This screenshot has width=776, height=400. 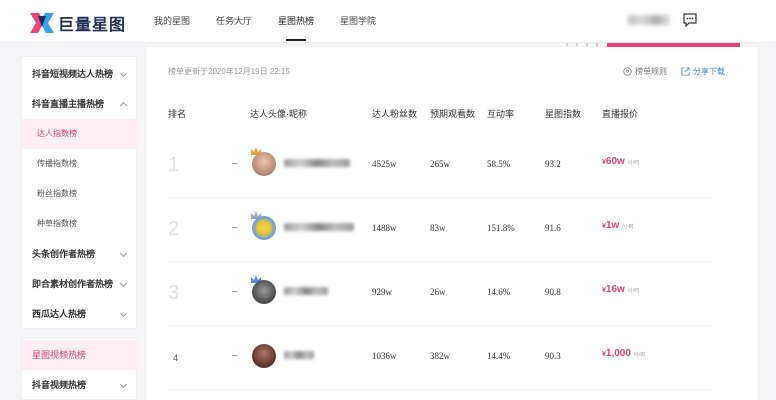 What do you see at coordinates (80, 164) in the screenshot?
I see `sidebar-item-spread-index: 传播指数榜` at bounding box center [80, 164].